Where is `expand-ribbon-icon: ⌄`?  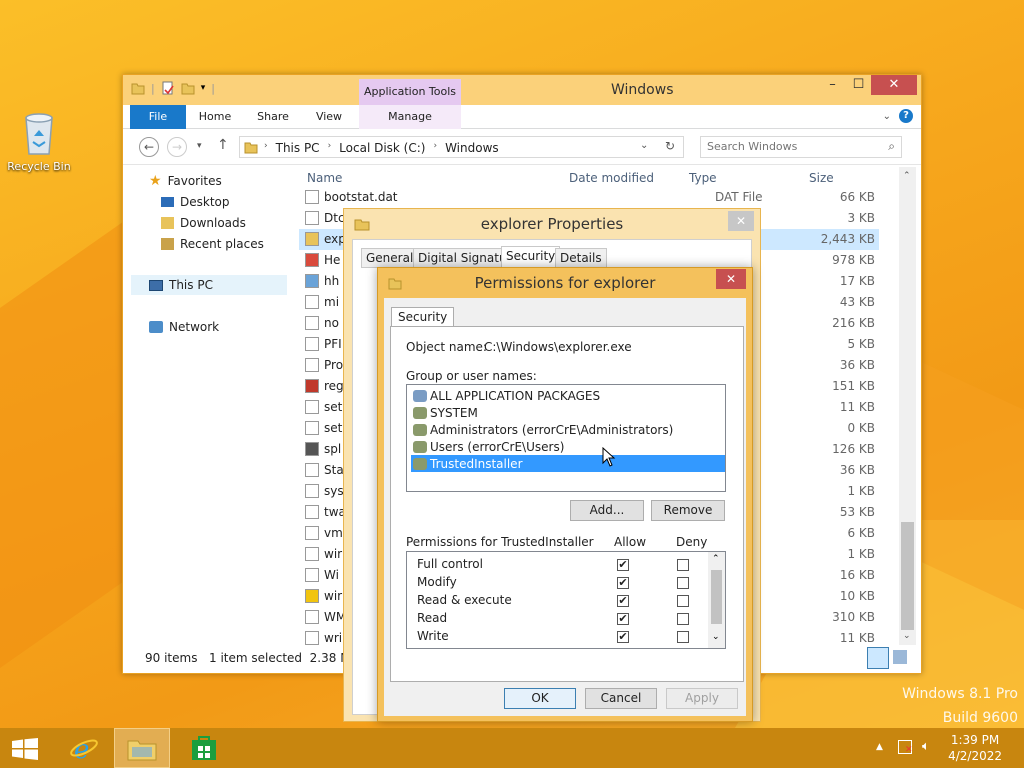
expand-ribbon-icon: ⌄ is located at coordinates (887, 116).